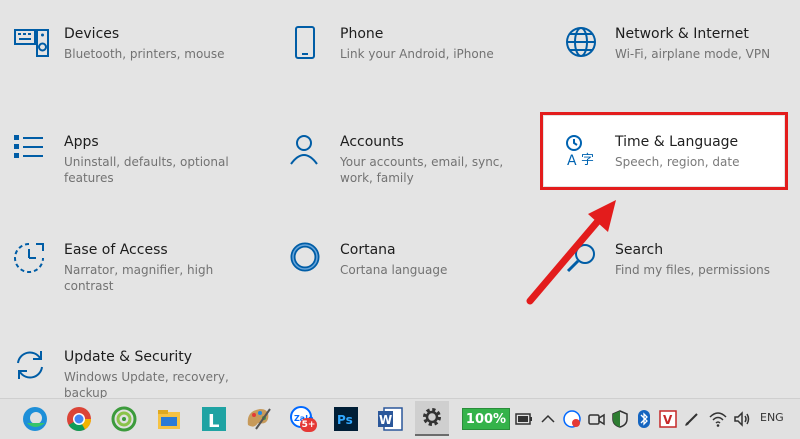 This screenshot has width=800, height=439. Describe the element at coordinates (571, 252) in the screenshot. I see `red-arrow-annotation` at that location.